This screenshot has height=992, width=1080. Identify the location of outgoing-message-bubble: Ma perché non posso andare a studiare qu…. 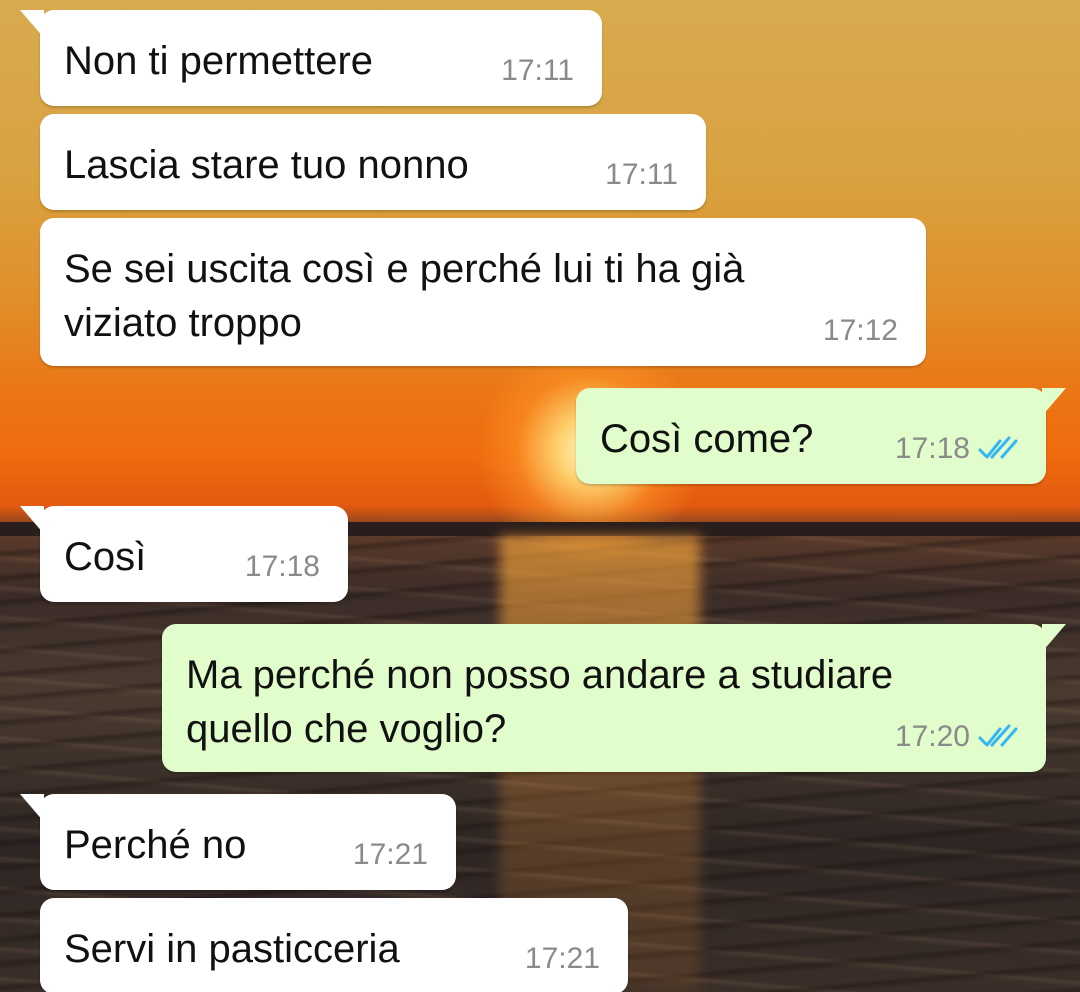
(614, 698).